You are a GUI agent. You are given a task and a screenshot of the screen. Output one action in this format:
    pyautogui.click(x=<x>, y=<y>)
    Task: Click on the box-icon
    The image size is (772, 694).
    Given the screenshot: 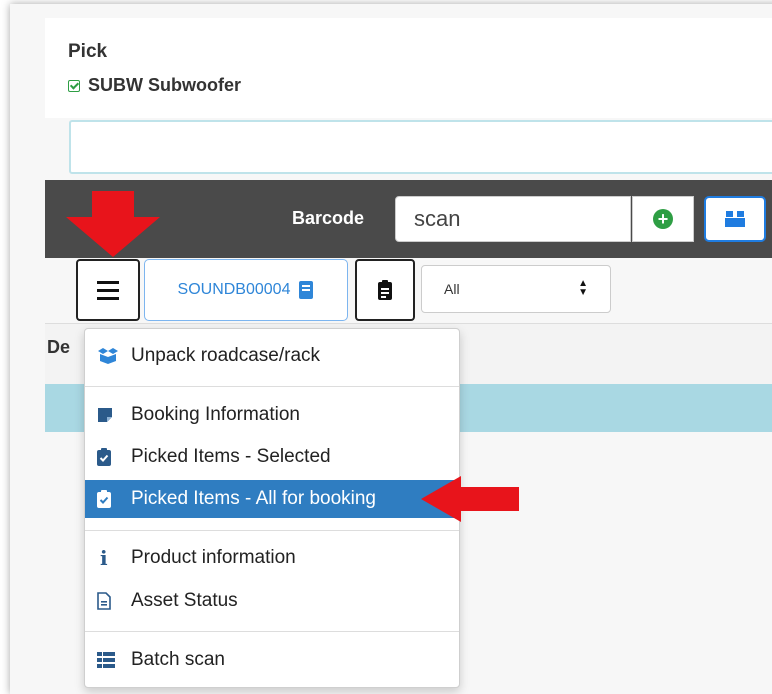 What is the action you would take?
    pyautogui.click(x=735, y=219)
    